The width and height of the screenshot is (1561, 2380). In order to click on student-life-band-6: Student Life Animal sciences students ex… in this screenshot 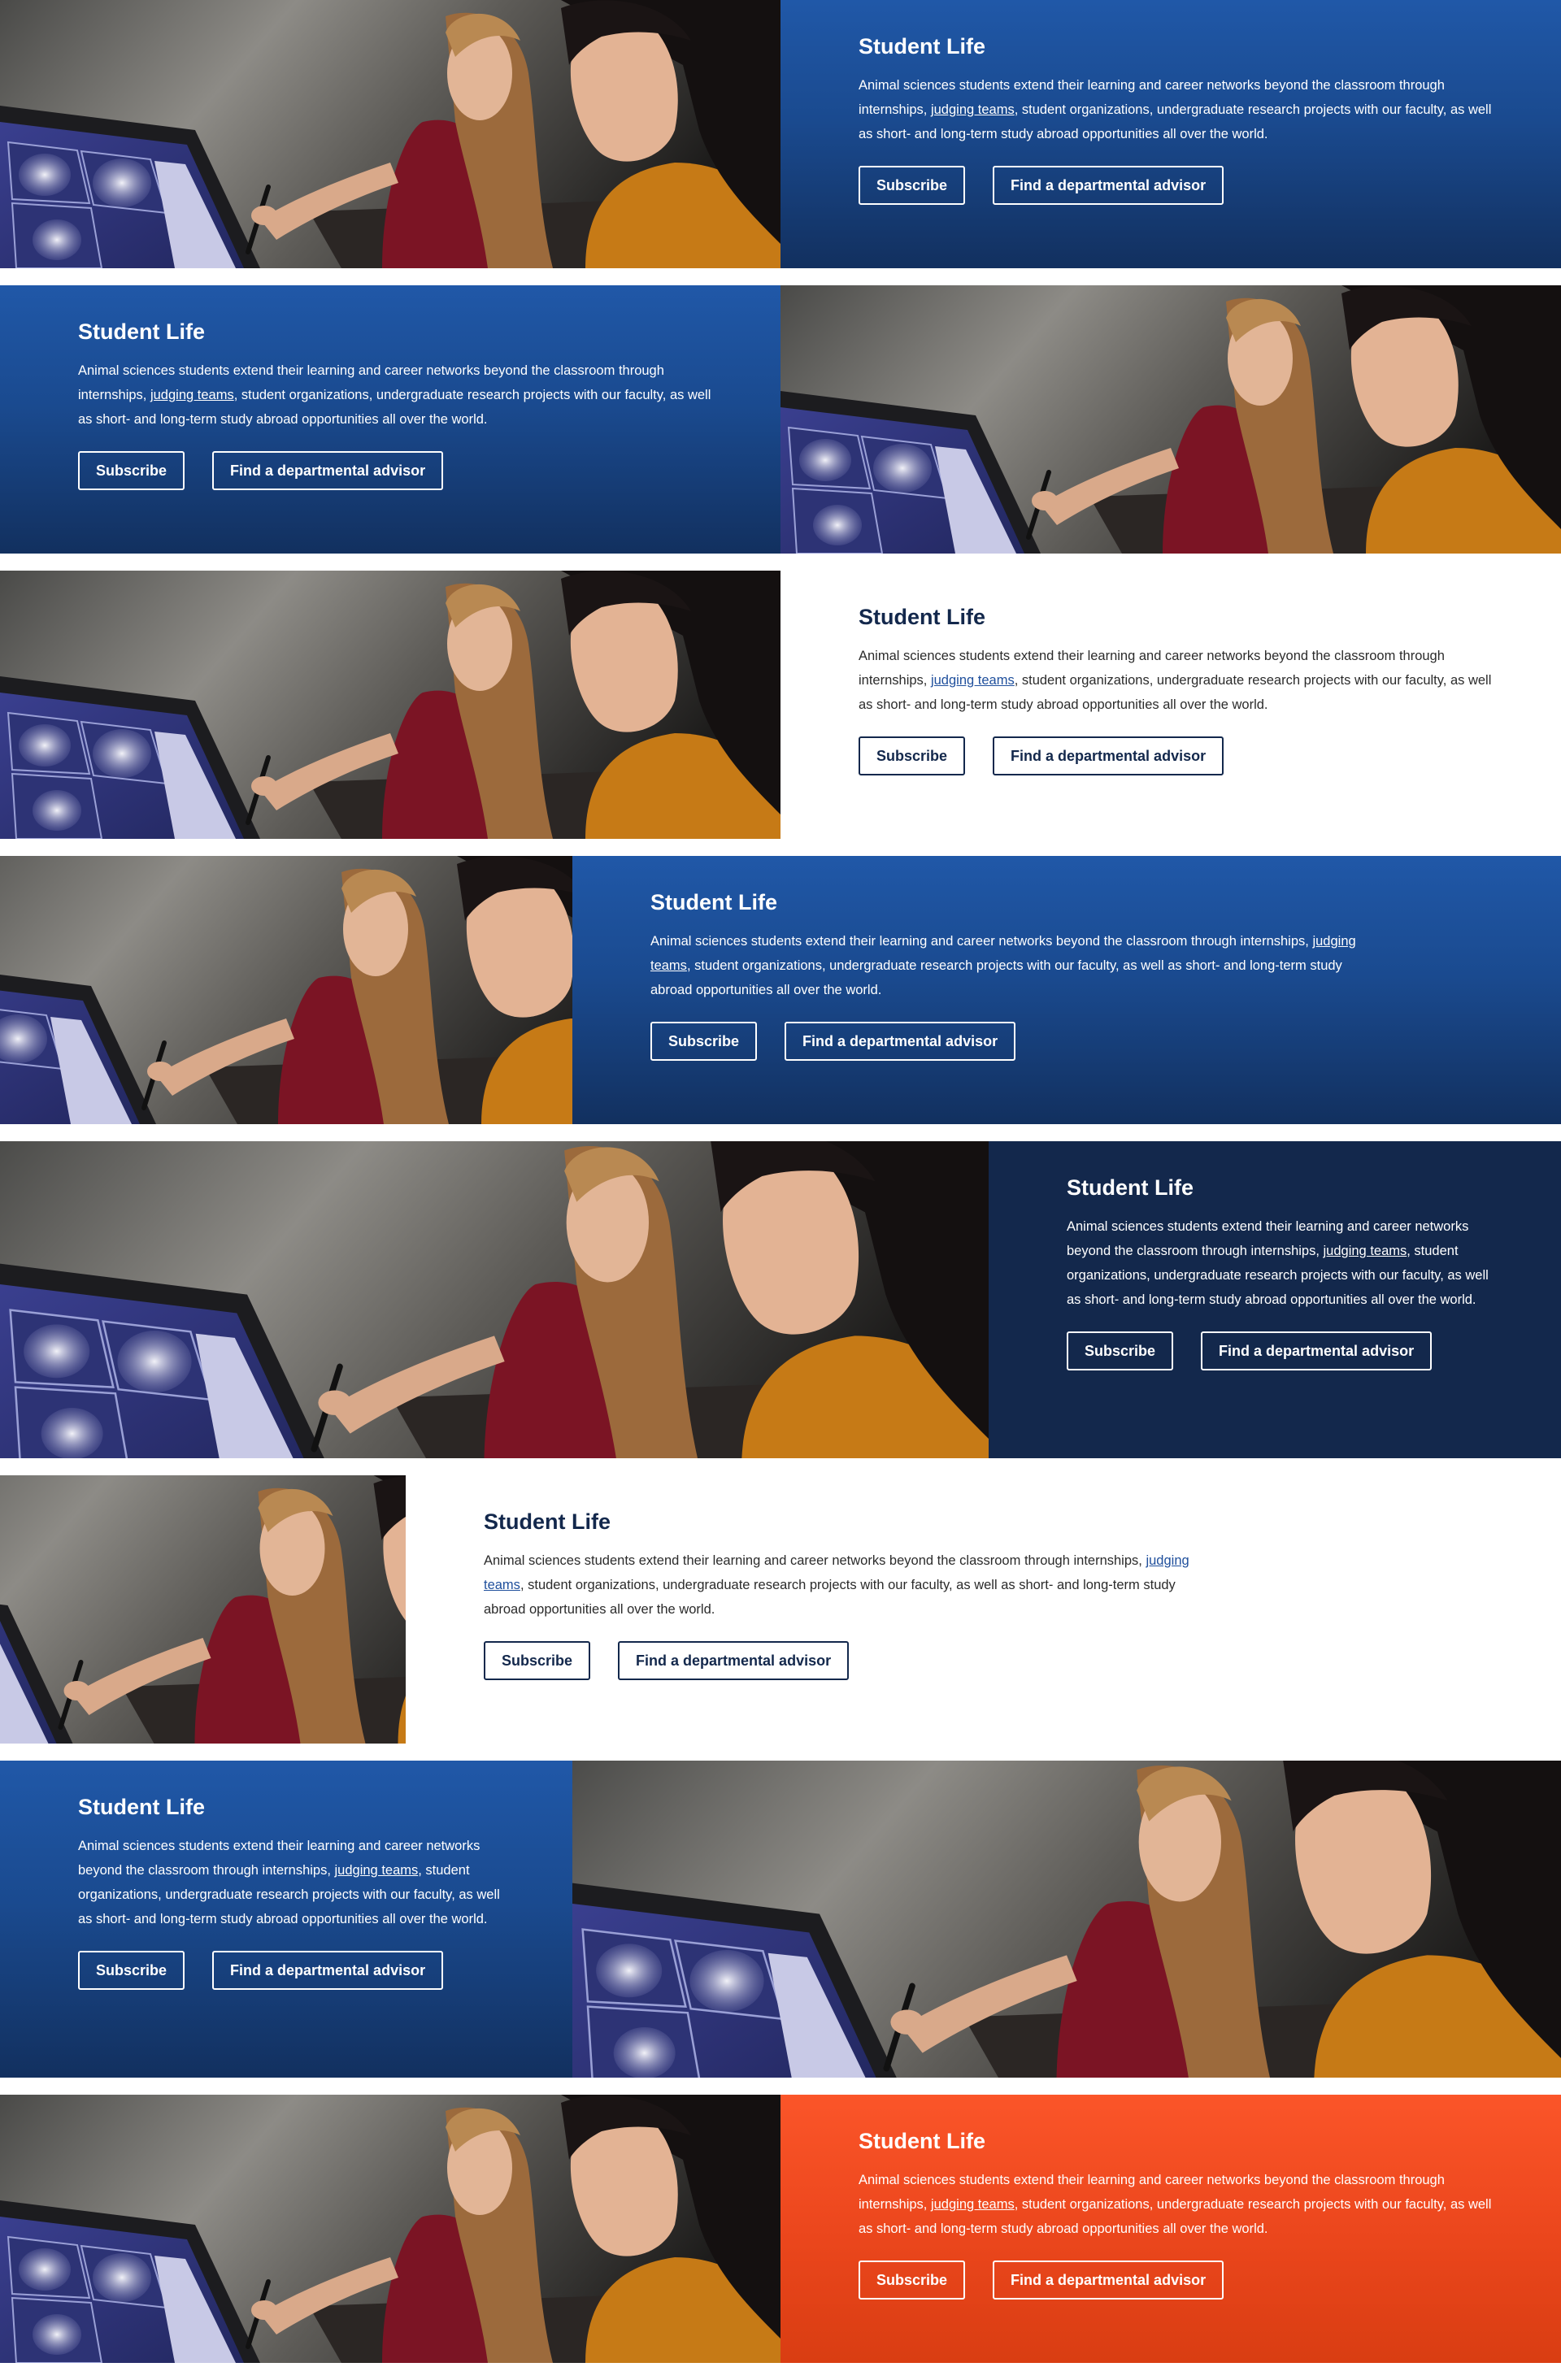, I will do `click(780, 1609)`.